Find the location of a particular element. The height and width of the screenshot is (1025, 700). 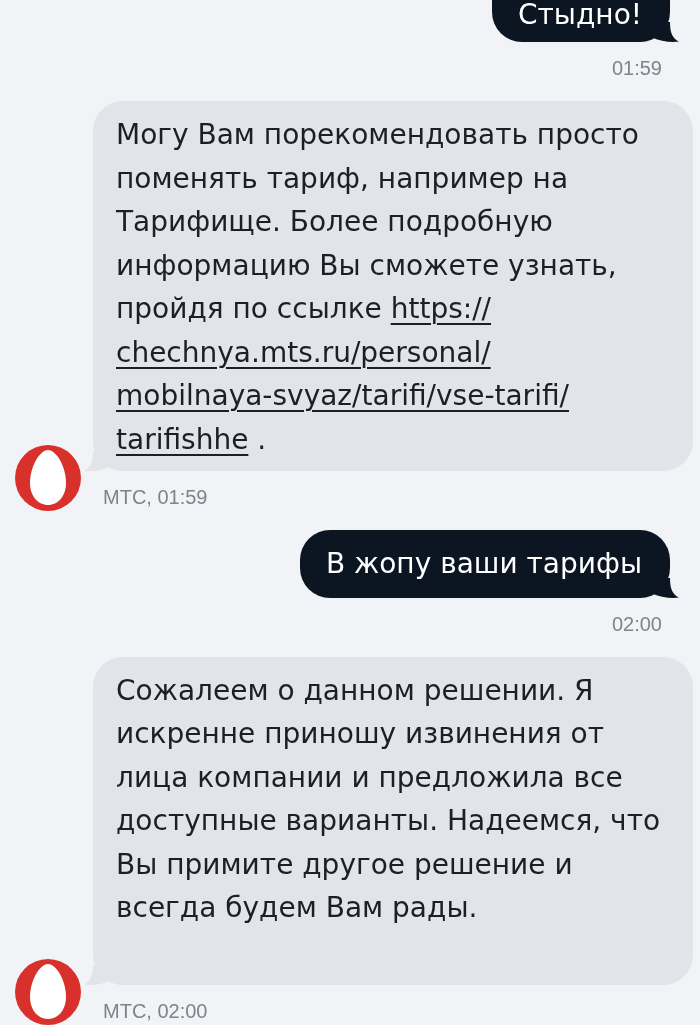

message-time: 02:00 is located at coordinates (636, 623).